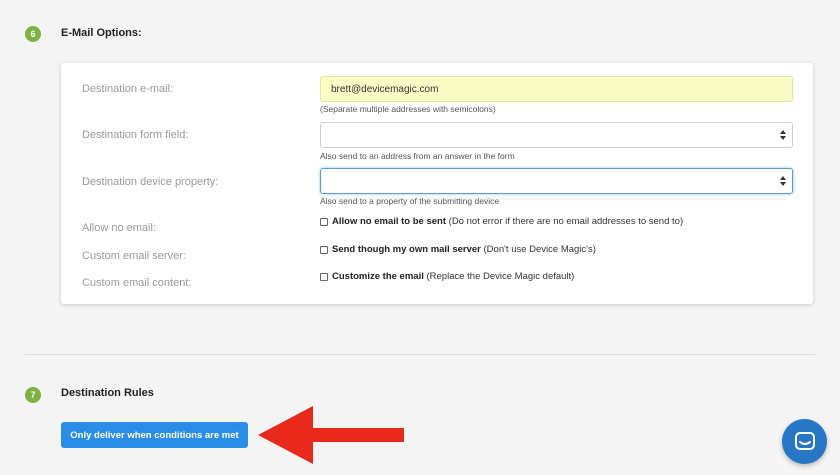 This screenshot has width=840, height=475. Describe the element at coordinates (154, 435) in the screenshot. I see `deliver-conditions-button: Only deliver when conditions are met` at that location.